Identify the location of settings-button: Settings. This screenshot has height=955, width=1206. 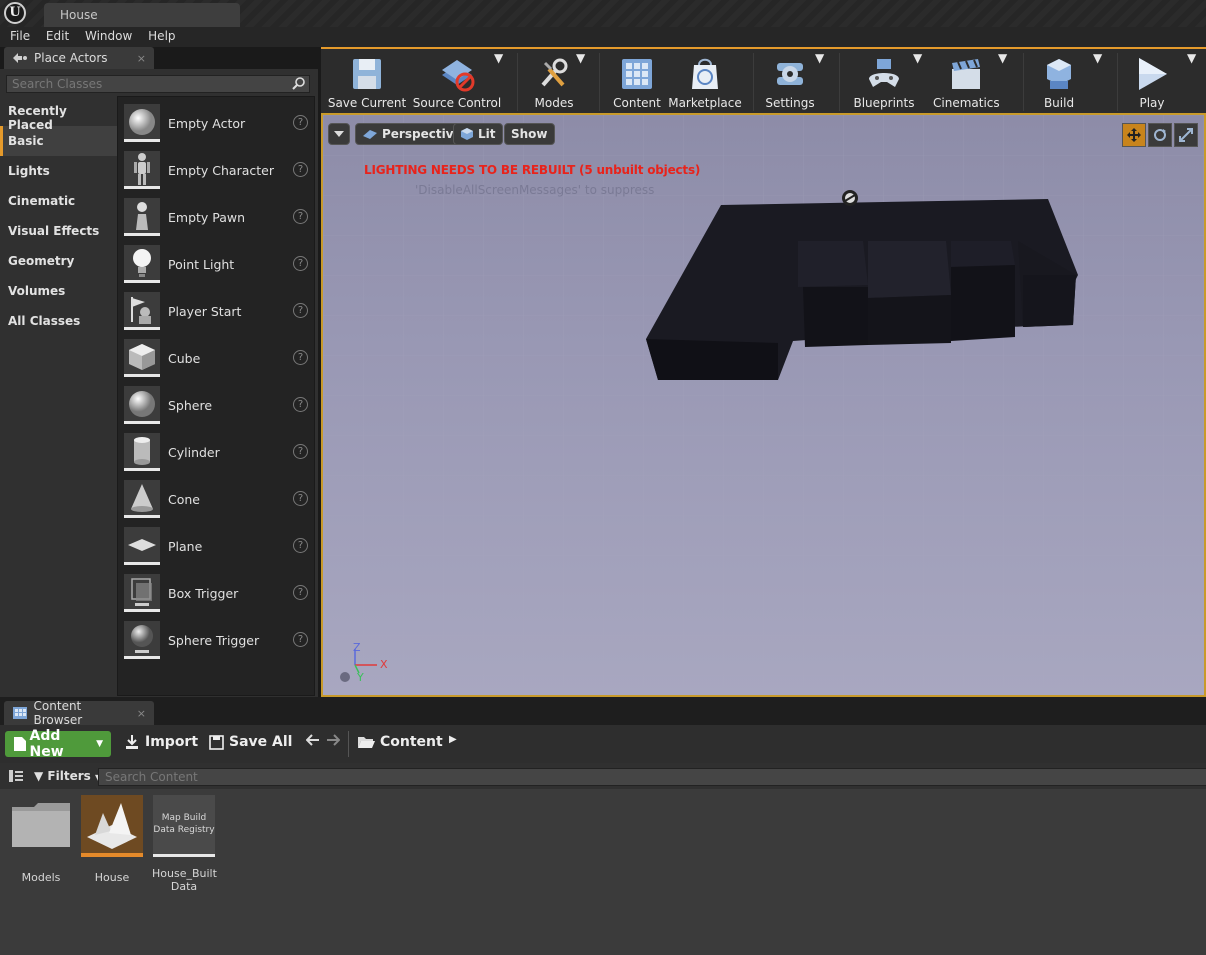
(790, 81).